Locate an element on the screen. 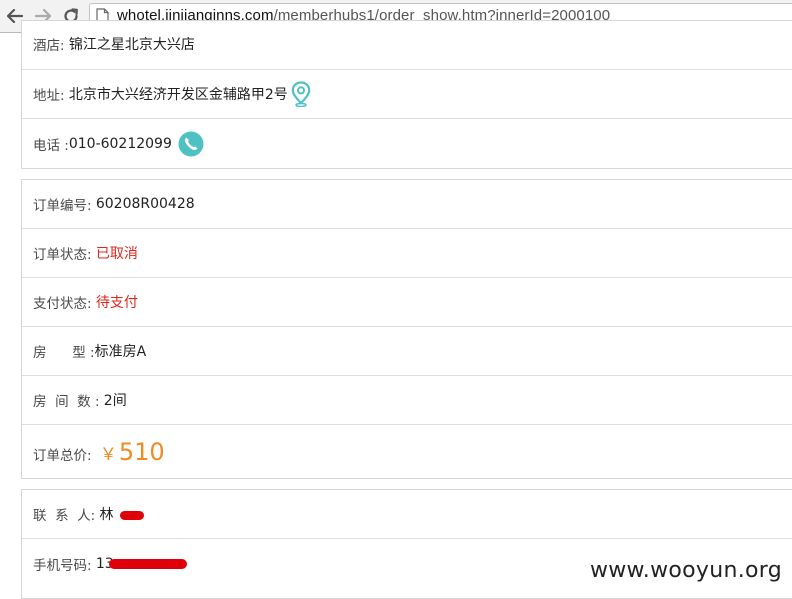  room-type-row: 房 型 : 标准房A is located at coordinates (407, 351).